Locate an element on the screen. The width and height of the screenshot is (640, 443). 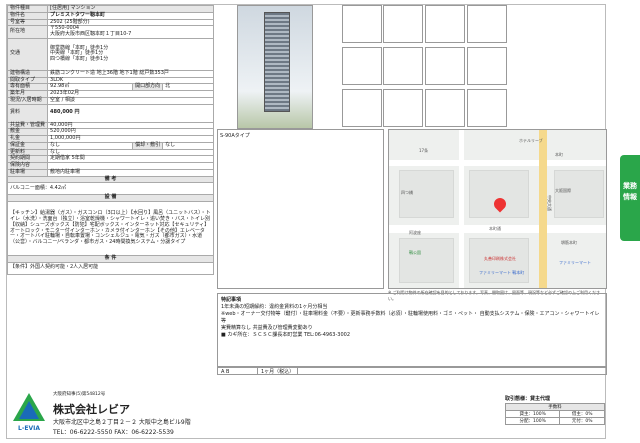
map-label: 丸善印刷株式会社 is located at coordinates (500, 258).